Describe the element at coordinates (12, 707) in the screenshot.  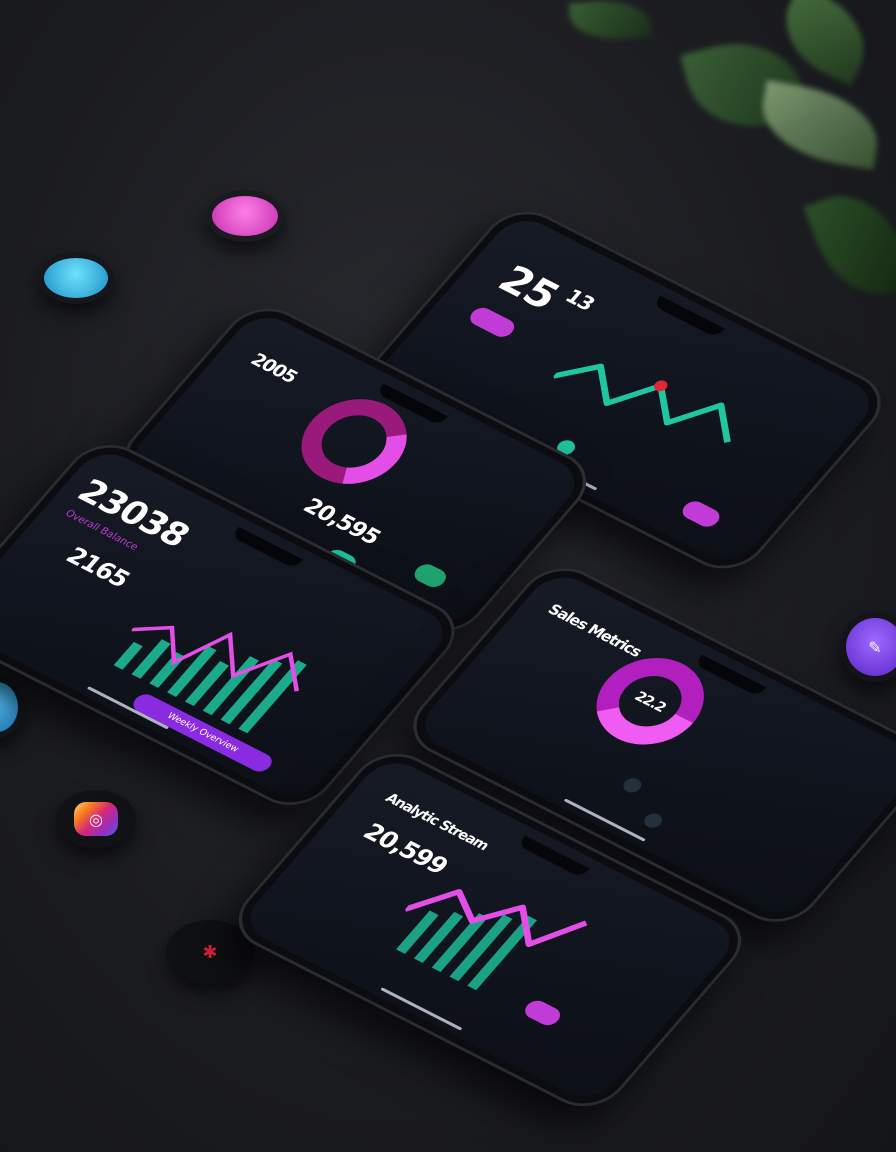
I see `blue-app-icon` at that location.